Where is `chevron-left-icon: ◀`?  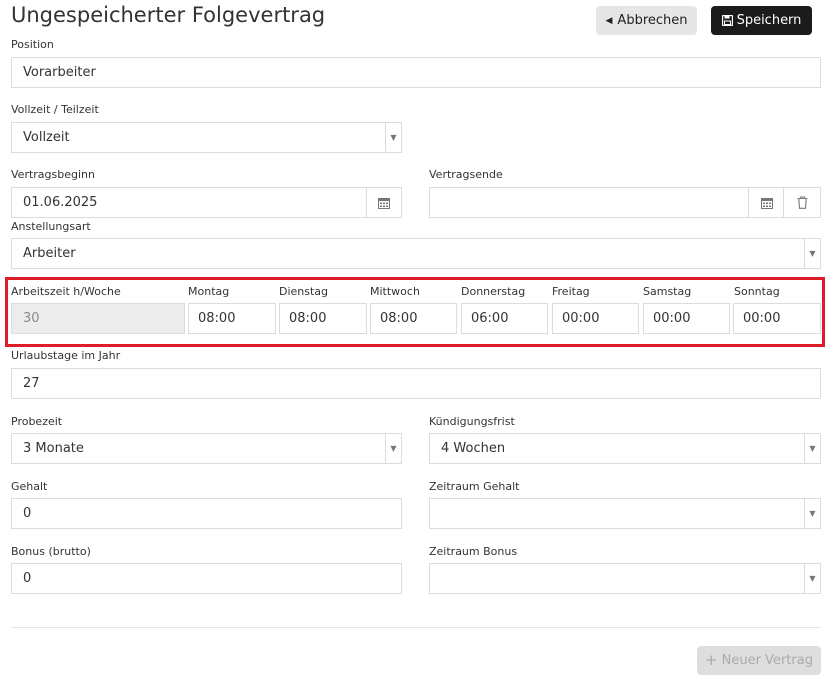
chevron-left-icon: ◀ is located at coordinates (609, 20).